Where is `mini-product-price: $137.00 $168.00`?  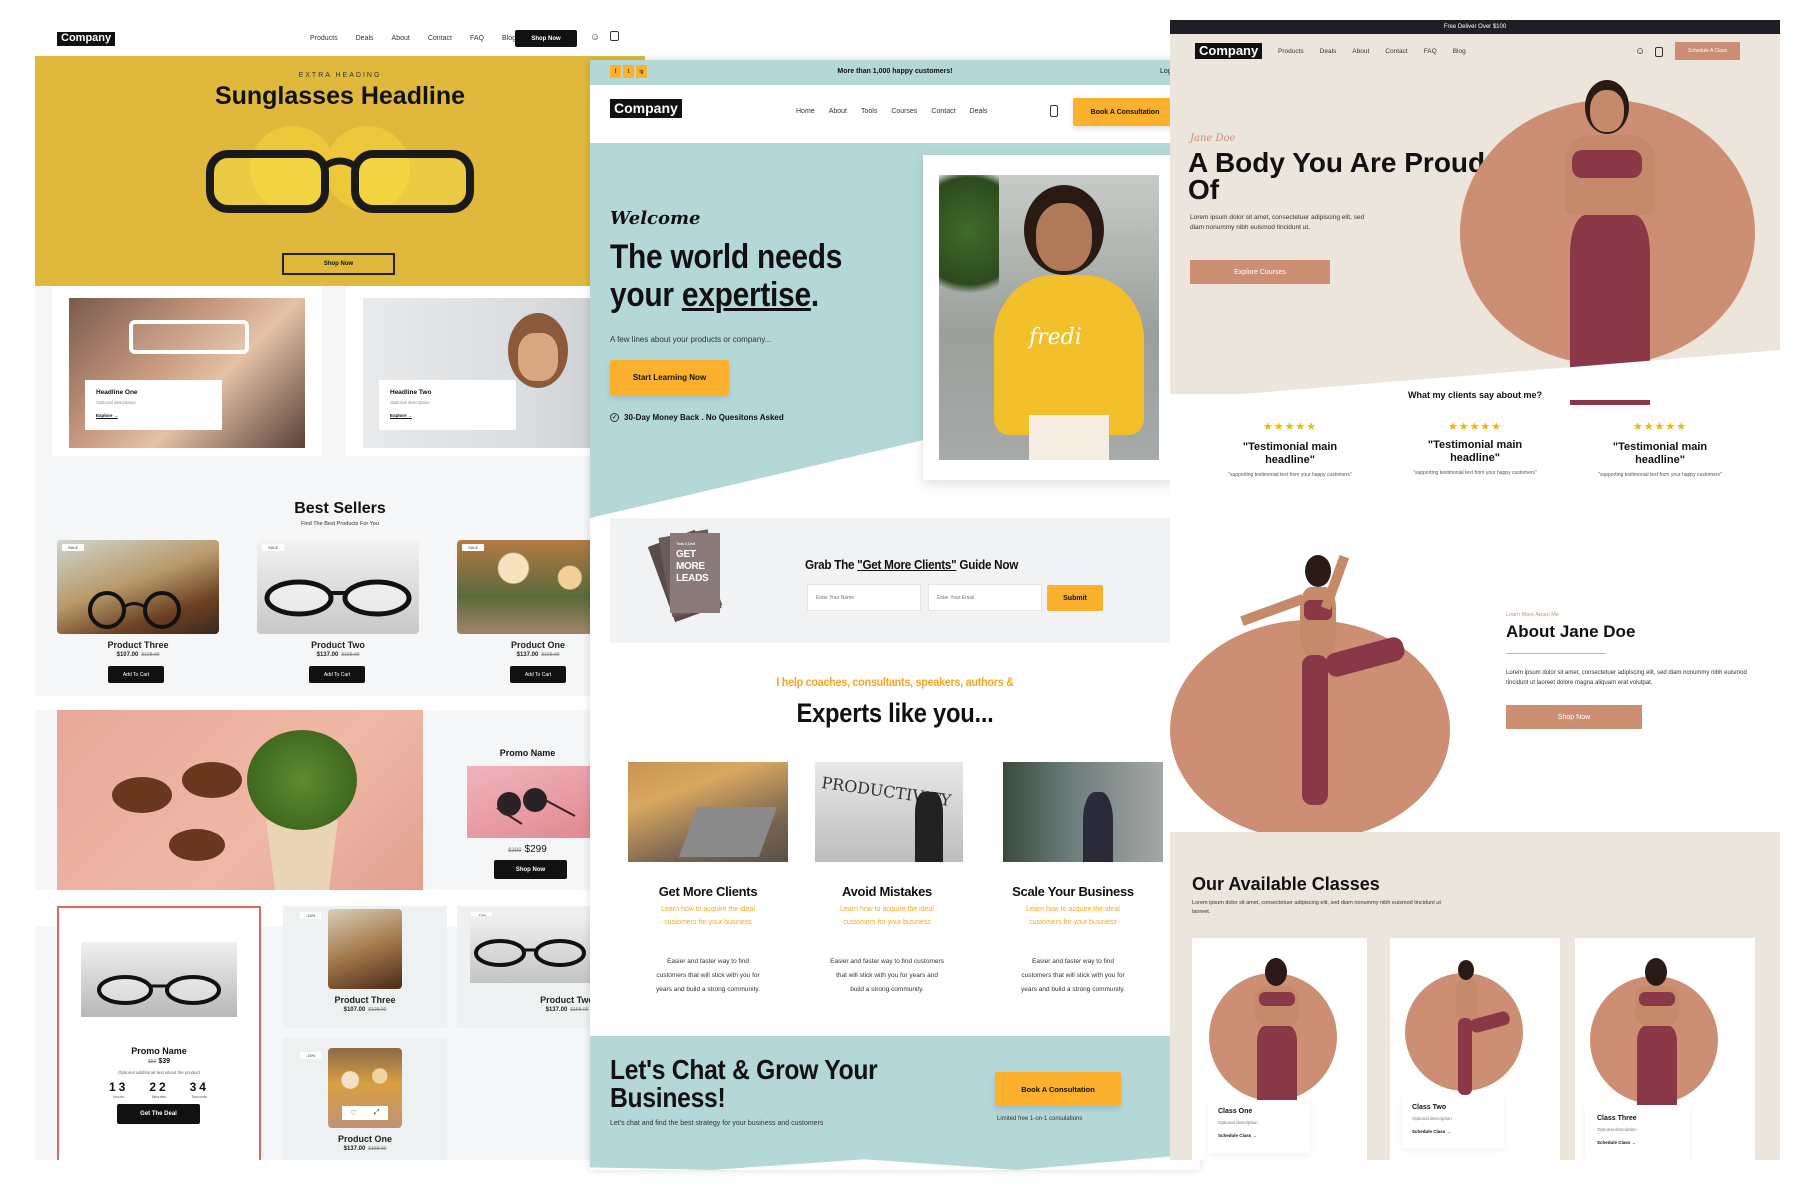 mini-product-price: $137.00 $168.00 is located at coordinates (365, 1149).